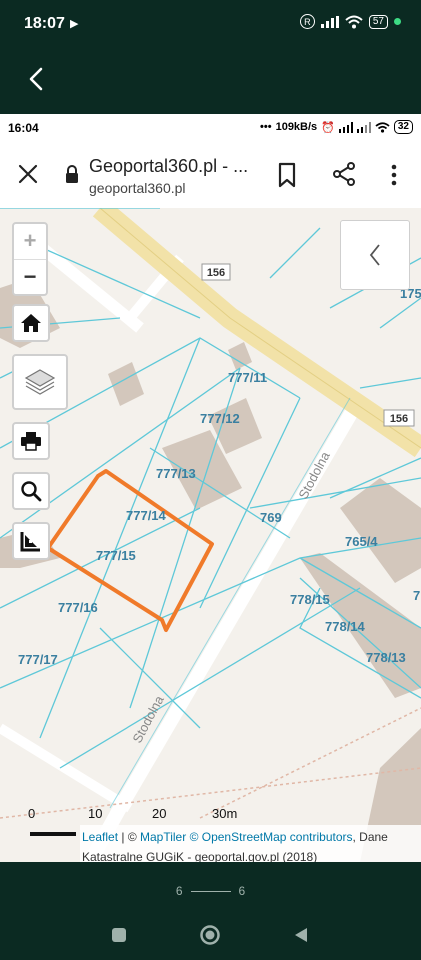  What do you see at coordinates (397, 21) in the screenshot?
I see `status-dot-icon` at bounding box center [397, 21].